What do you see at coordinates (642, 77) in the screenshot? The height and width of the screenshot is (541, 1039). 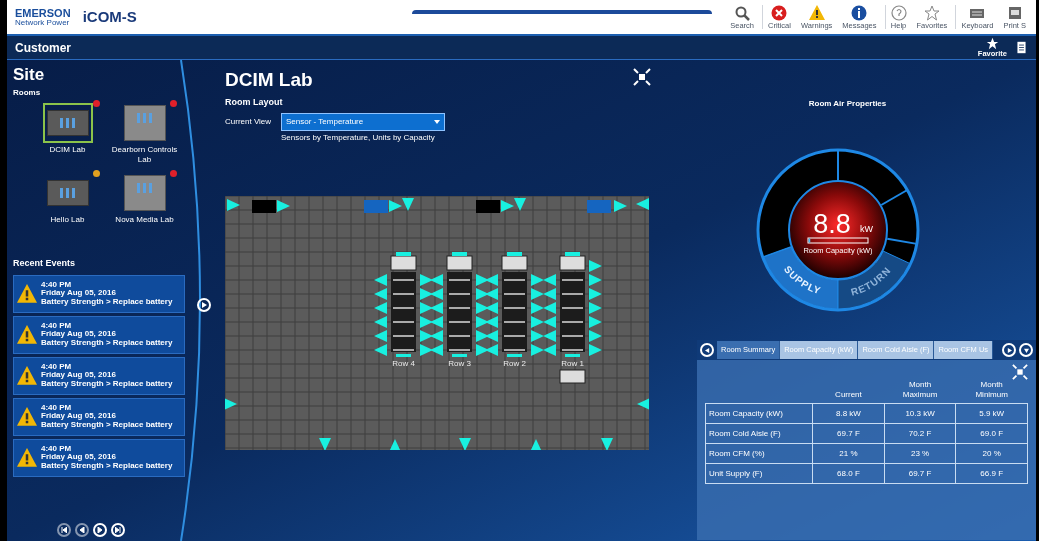 I see `expand-button` at bounding box center [642, 77].